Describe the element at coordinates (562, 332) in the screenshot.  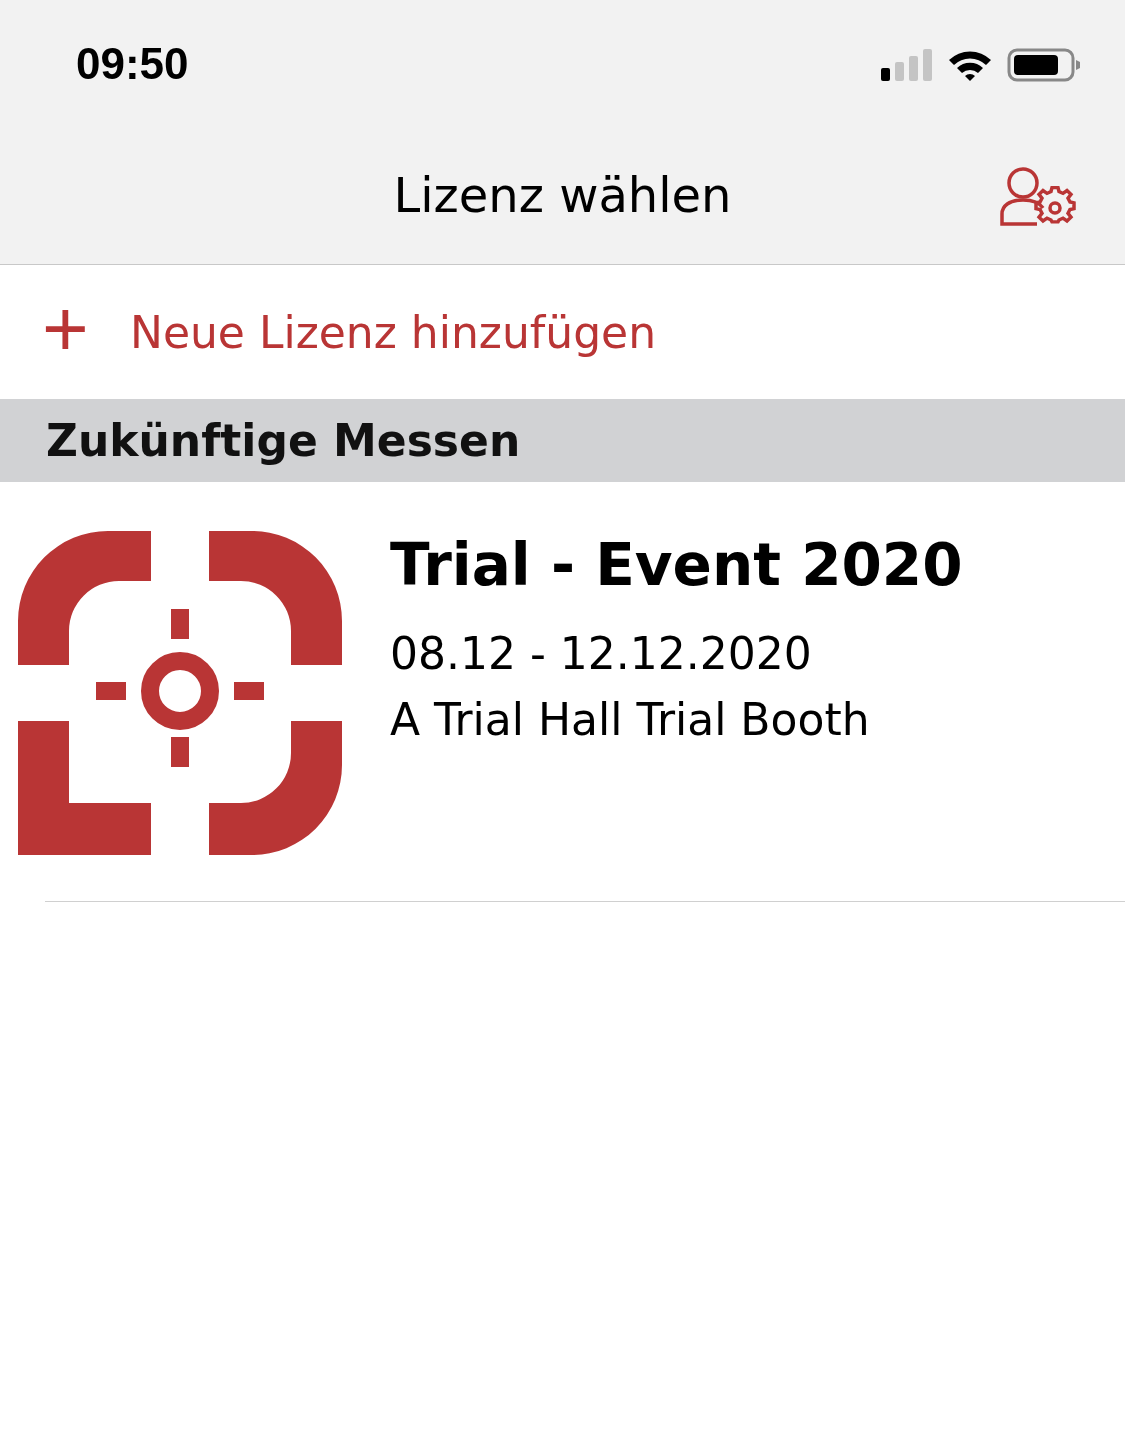
I see `add-license-button: + Neue Lizenz hinzufügen` at that location.